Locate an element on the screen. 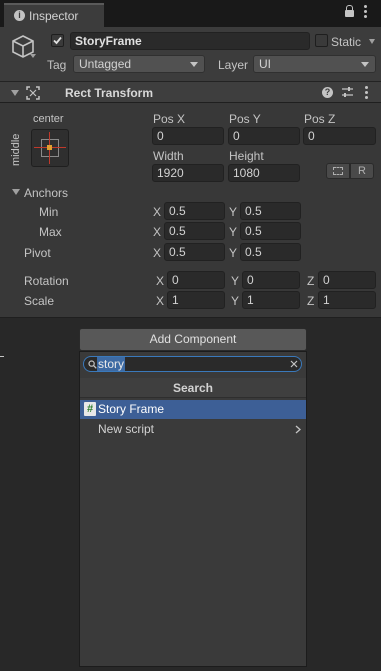 The image size is (381, 671). scale-x-axis-label: X is located at coordinates (160, 301).